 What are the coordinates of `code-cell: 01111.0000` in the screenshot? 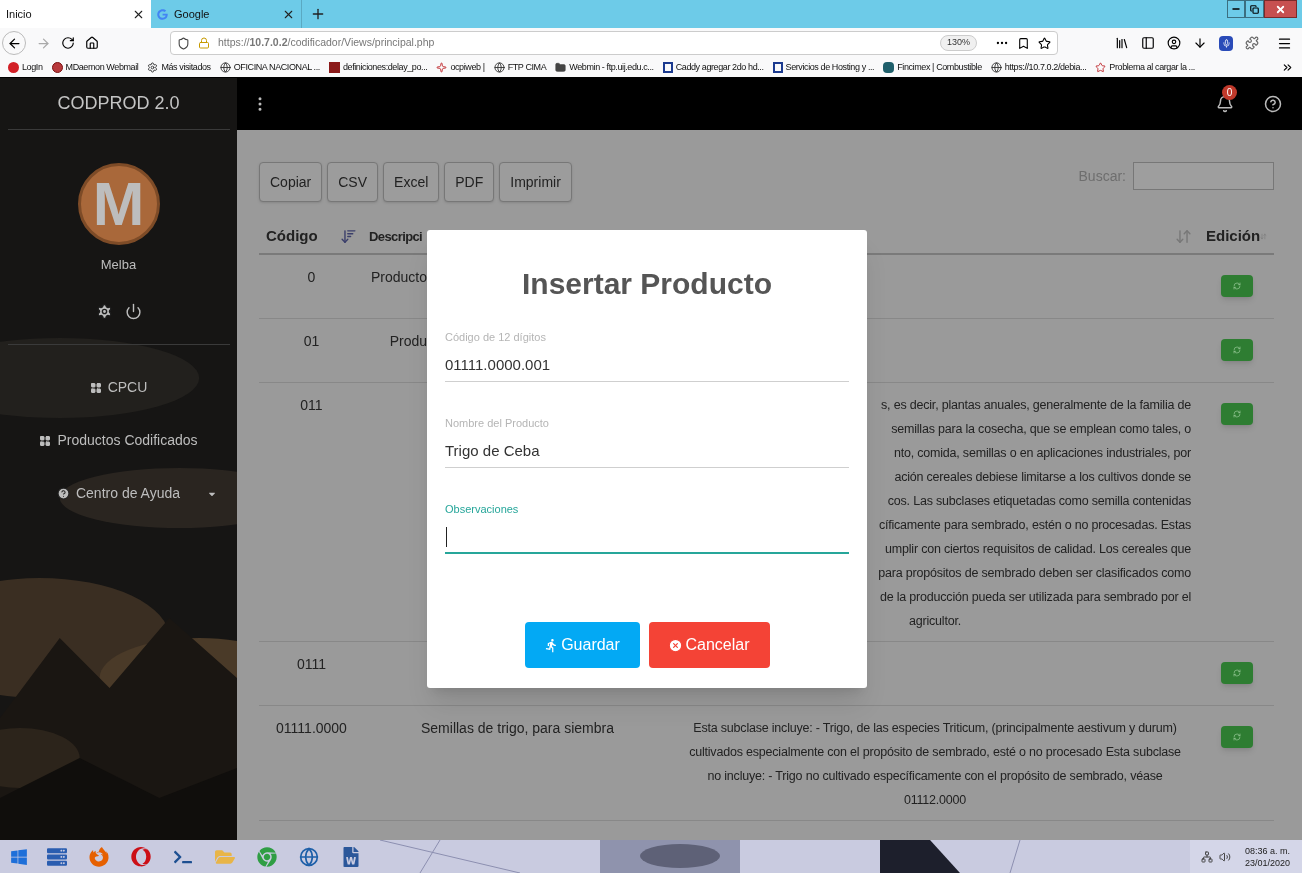 It's located at (311, 728).